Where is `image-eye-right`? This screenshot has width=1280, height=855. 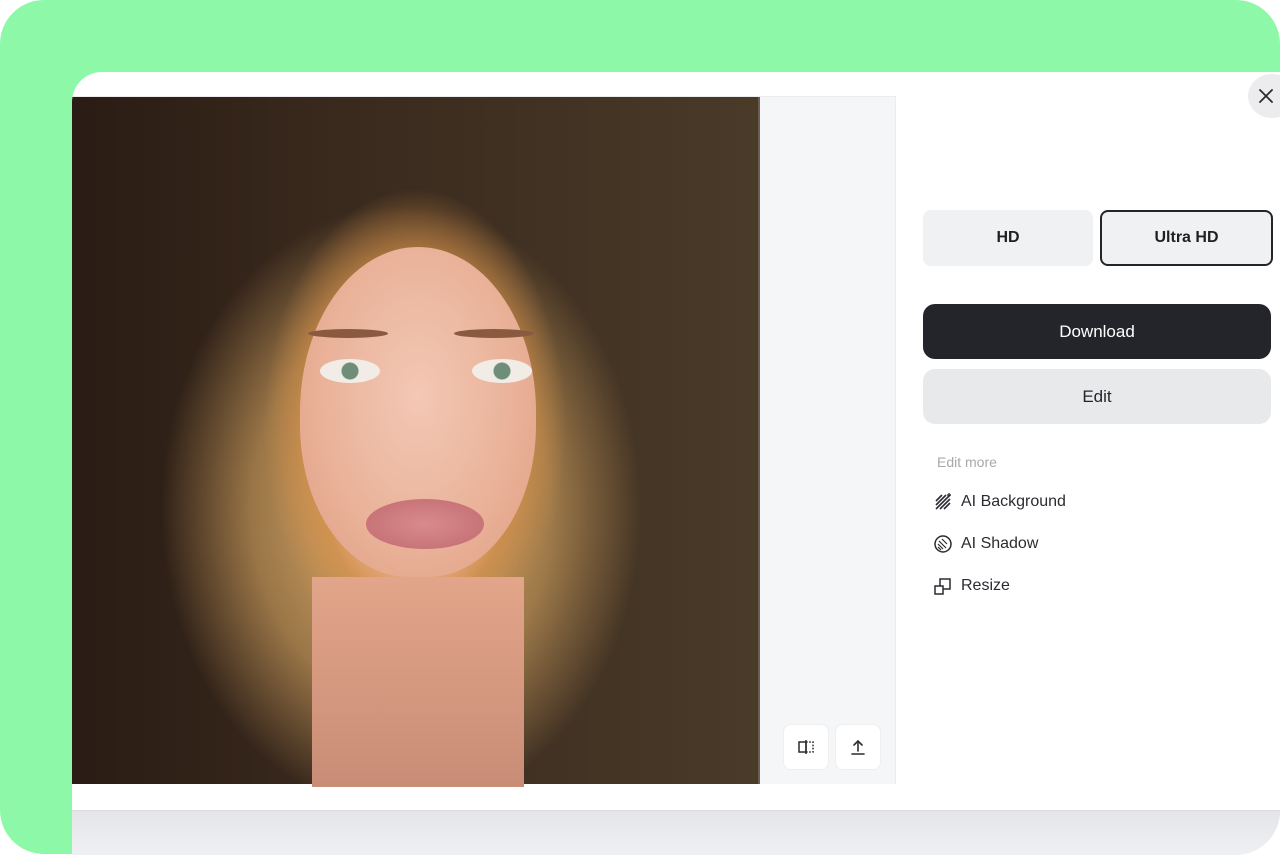 image-eye-right is located at coordinates (502, 371).